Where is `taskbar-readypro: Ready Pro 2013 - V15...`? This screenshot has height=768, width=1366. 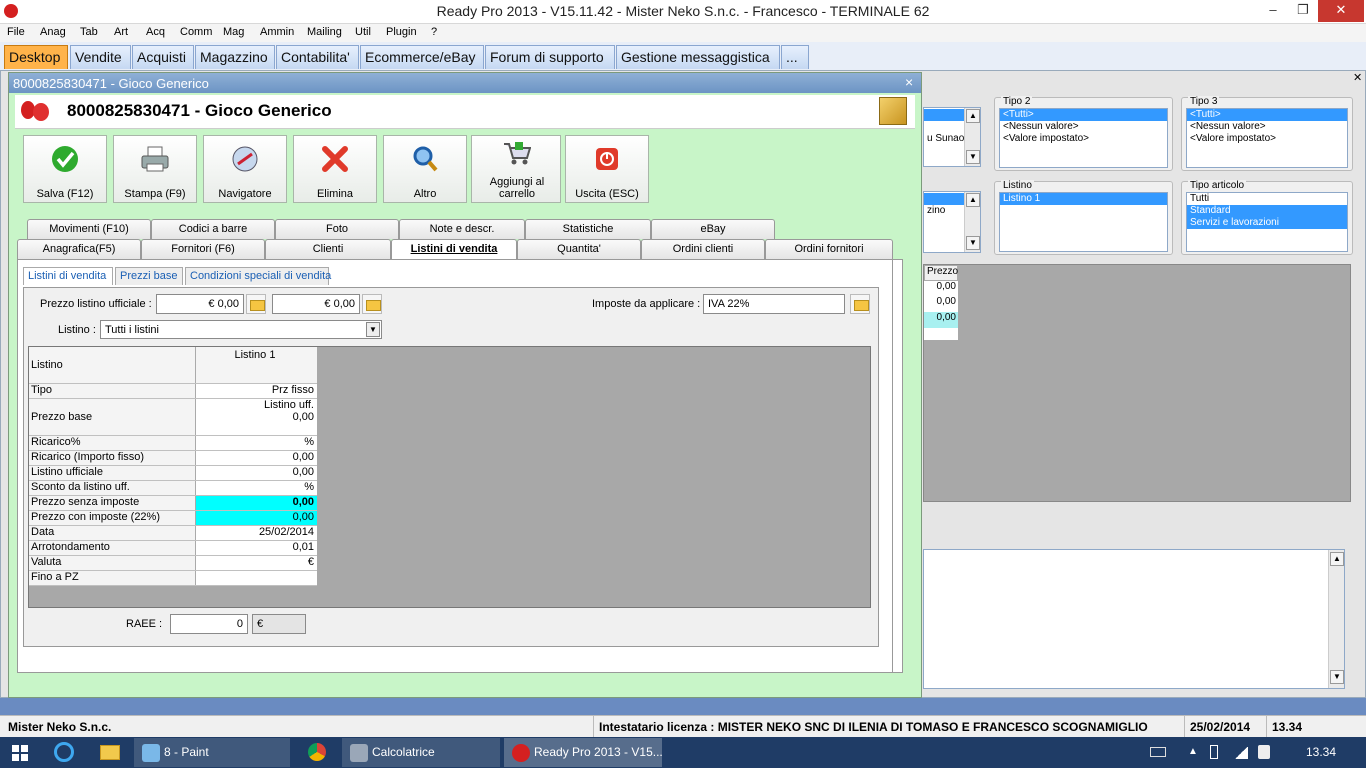 taskbar-readypro: Ready Pro 2013 - V15... is located at coordinates (583, 752).